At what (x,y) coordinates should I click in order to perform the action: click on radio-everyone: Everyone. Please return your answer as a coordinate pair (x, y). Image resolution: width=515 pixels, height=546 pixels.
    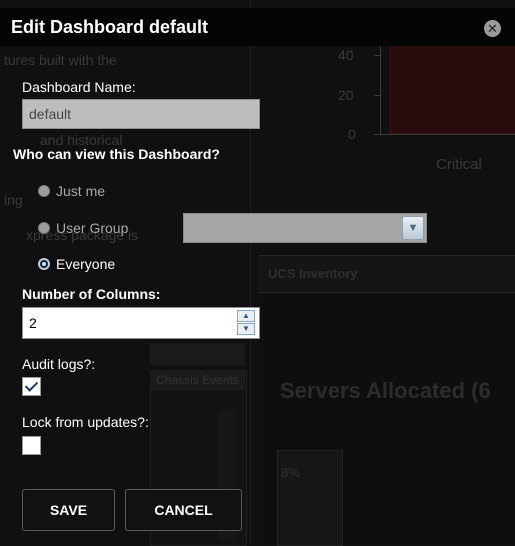
    Looking at the image, I should click on (76, 264).